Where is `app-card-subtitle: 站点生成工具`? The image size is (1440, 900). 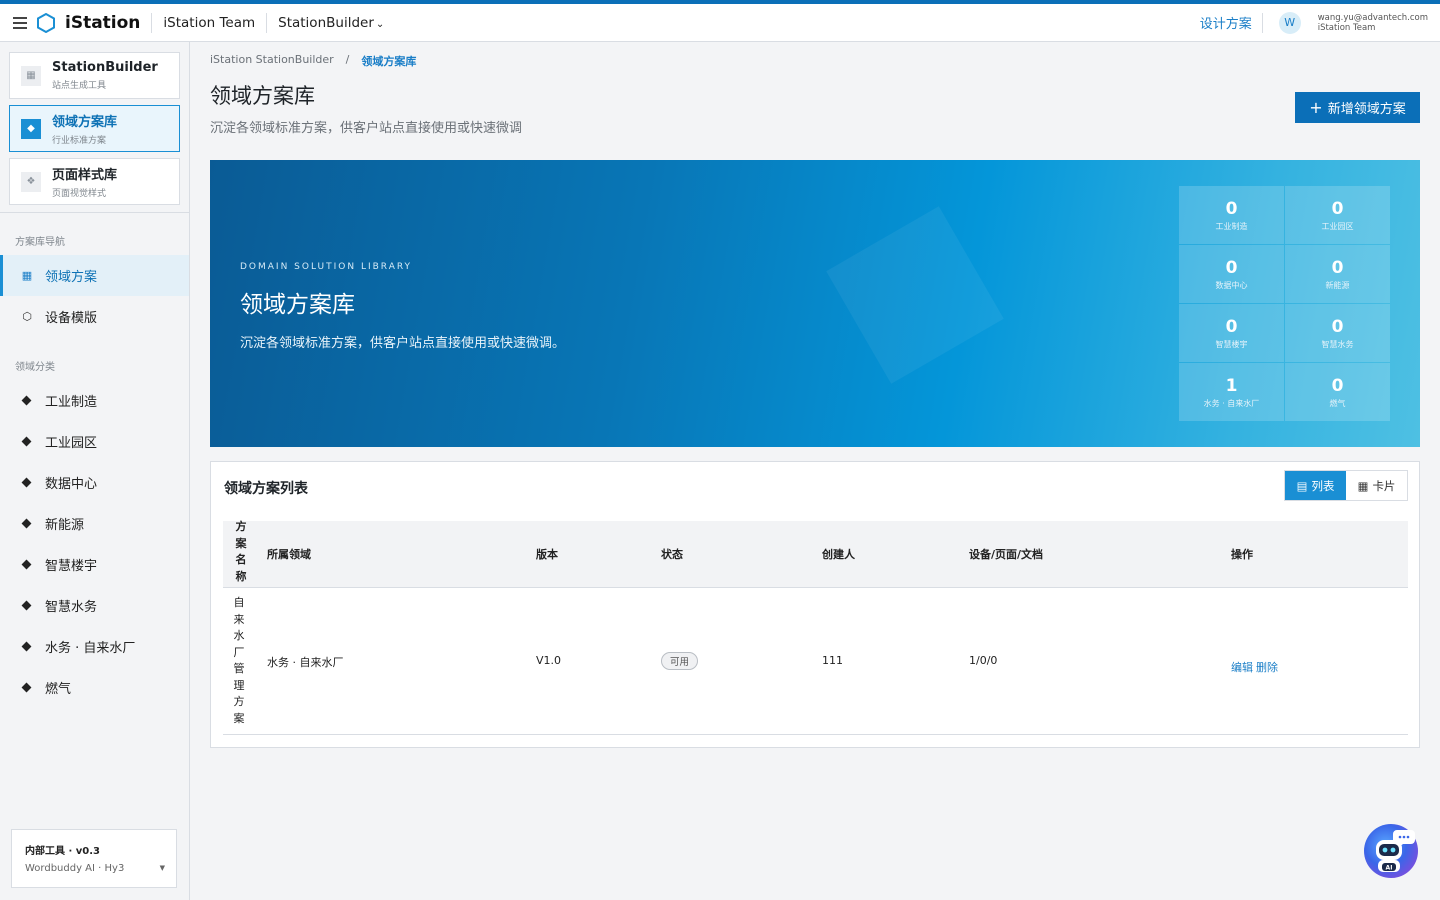 app-card-subtitle: 站点生成工具 is located at coordinates (79, 86).